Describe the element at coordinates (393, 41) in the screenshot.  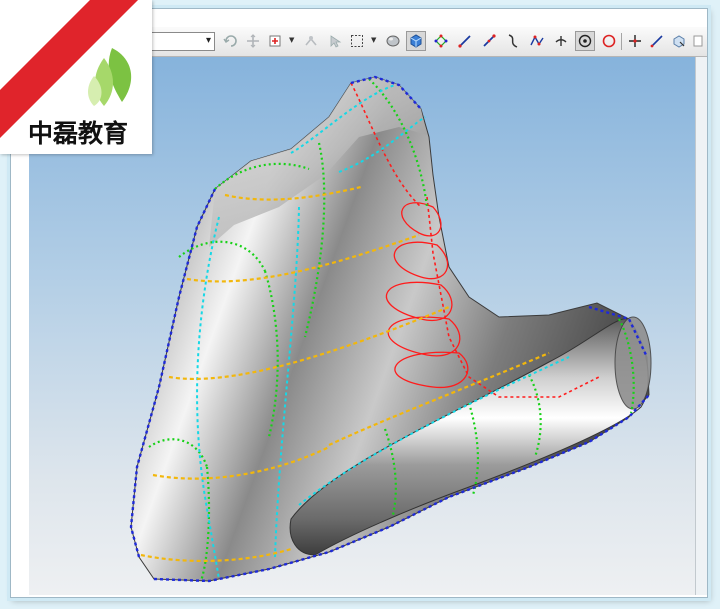
I see `shaded-icon` at that location.